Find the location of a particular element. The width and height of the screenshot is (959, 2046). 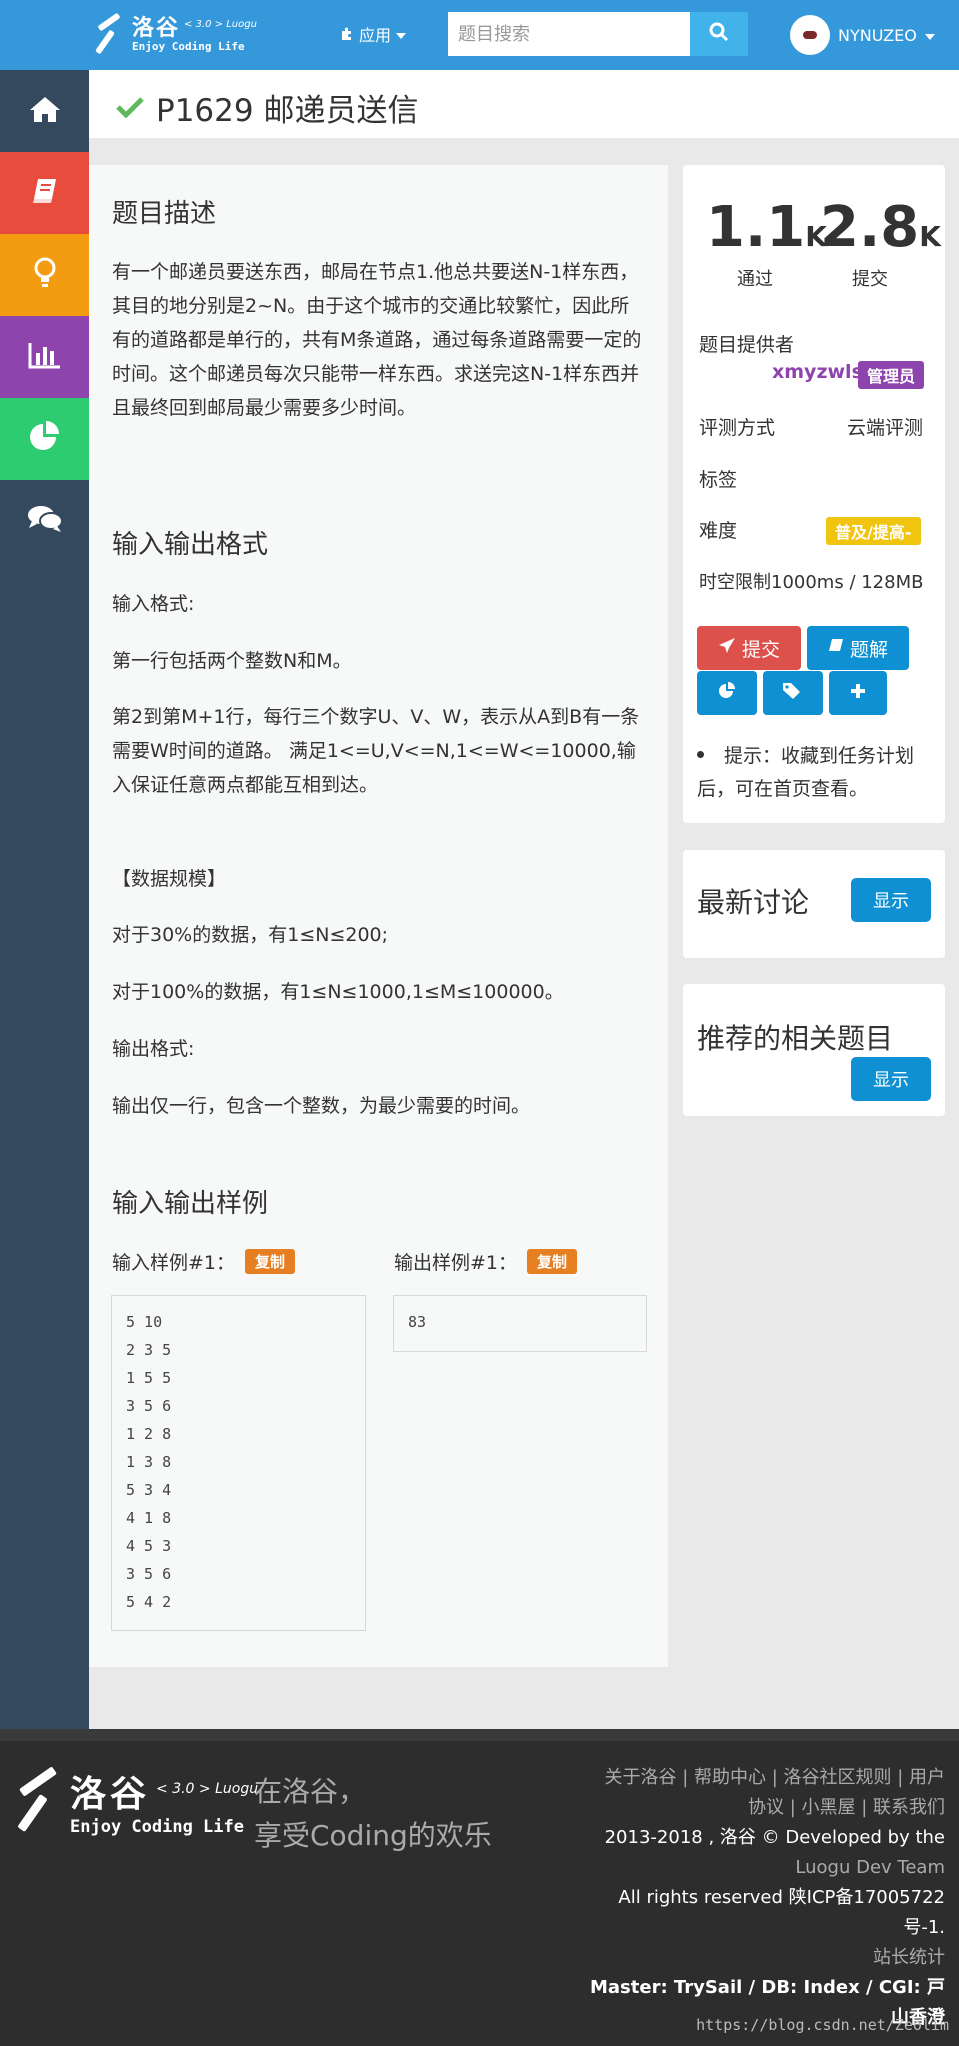

logo-en-text: Enjoy Coding Life is located at coordinates (188, 47).